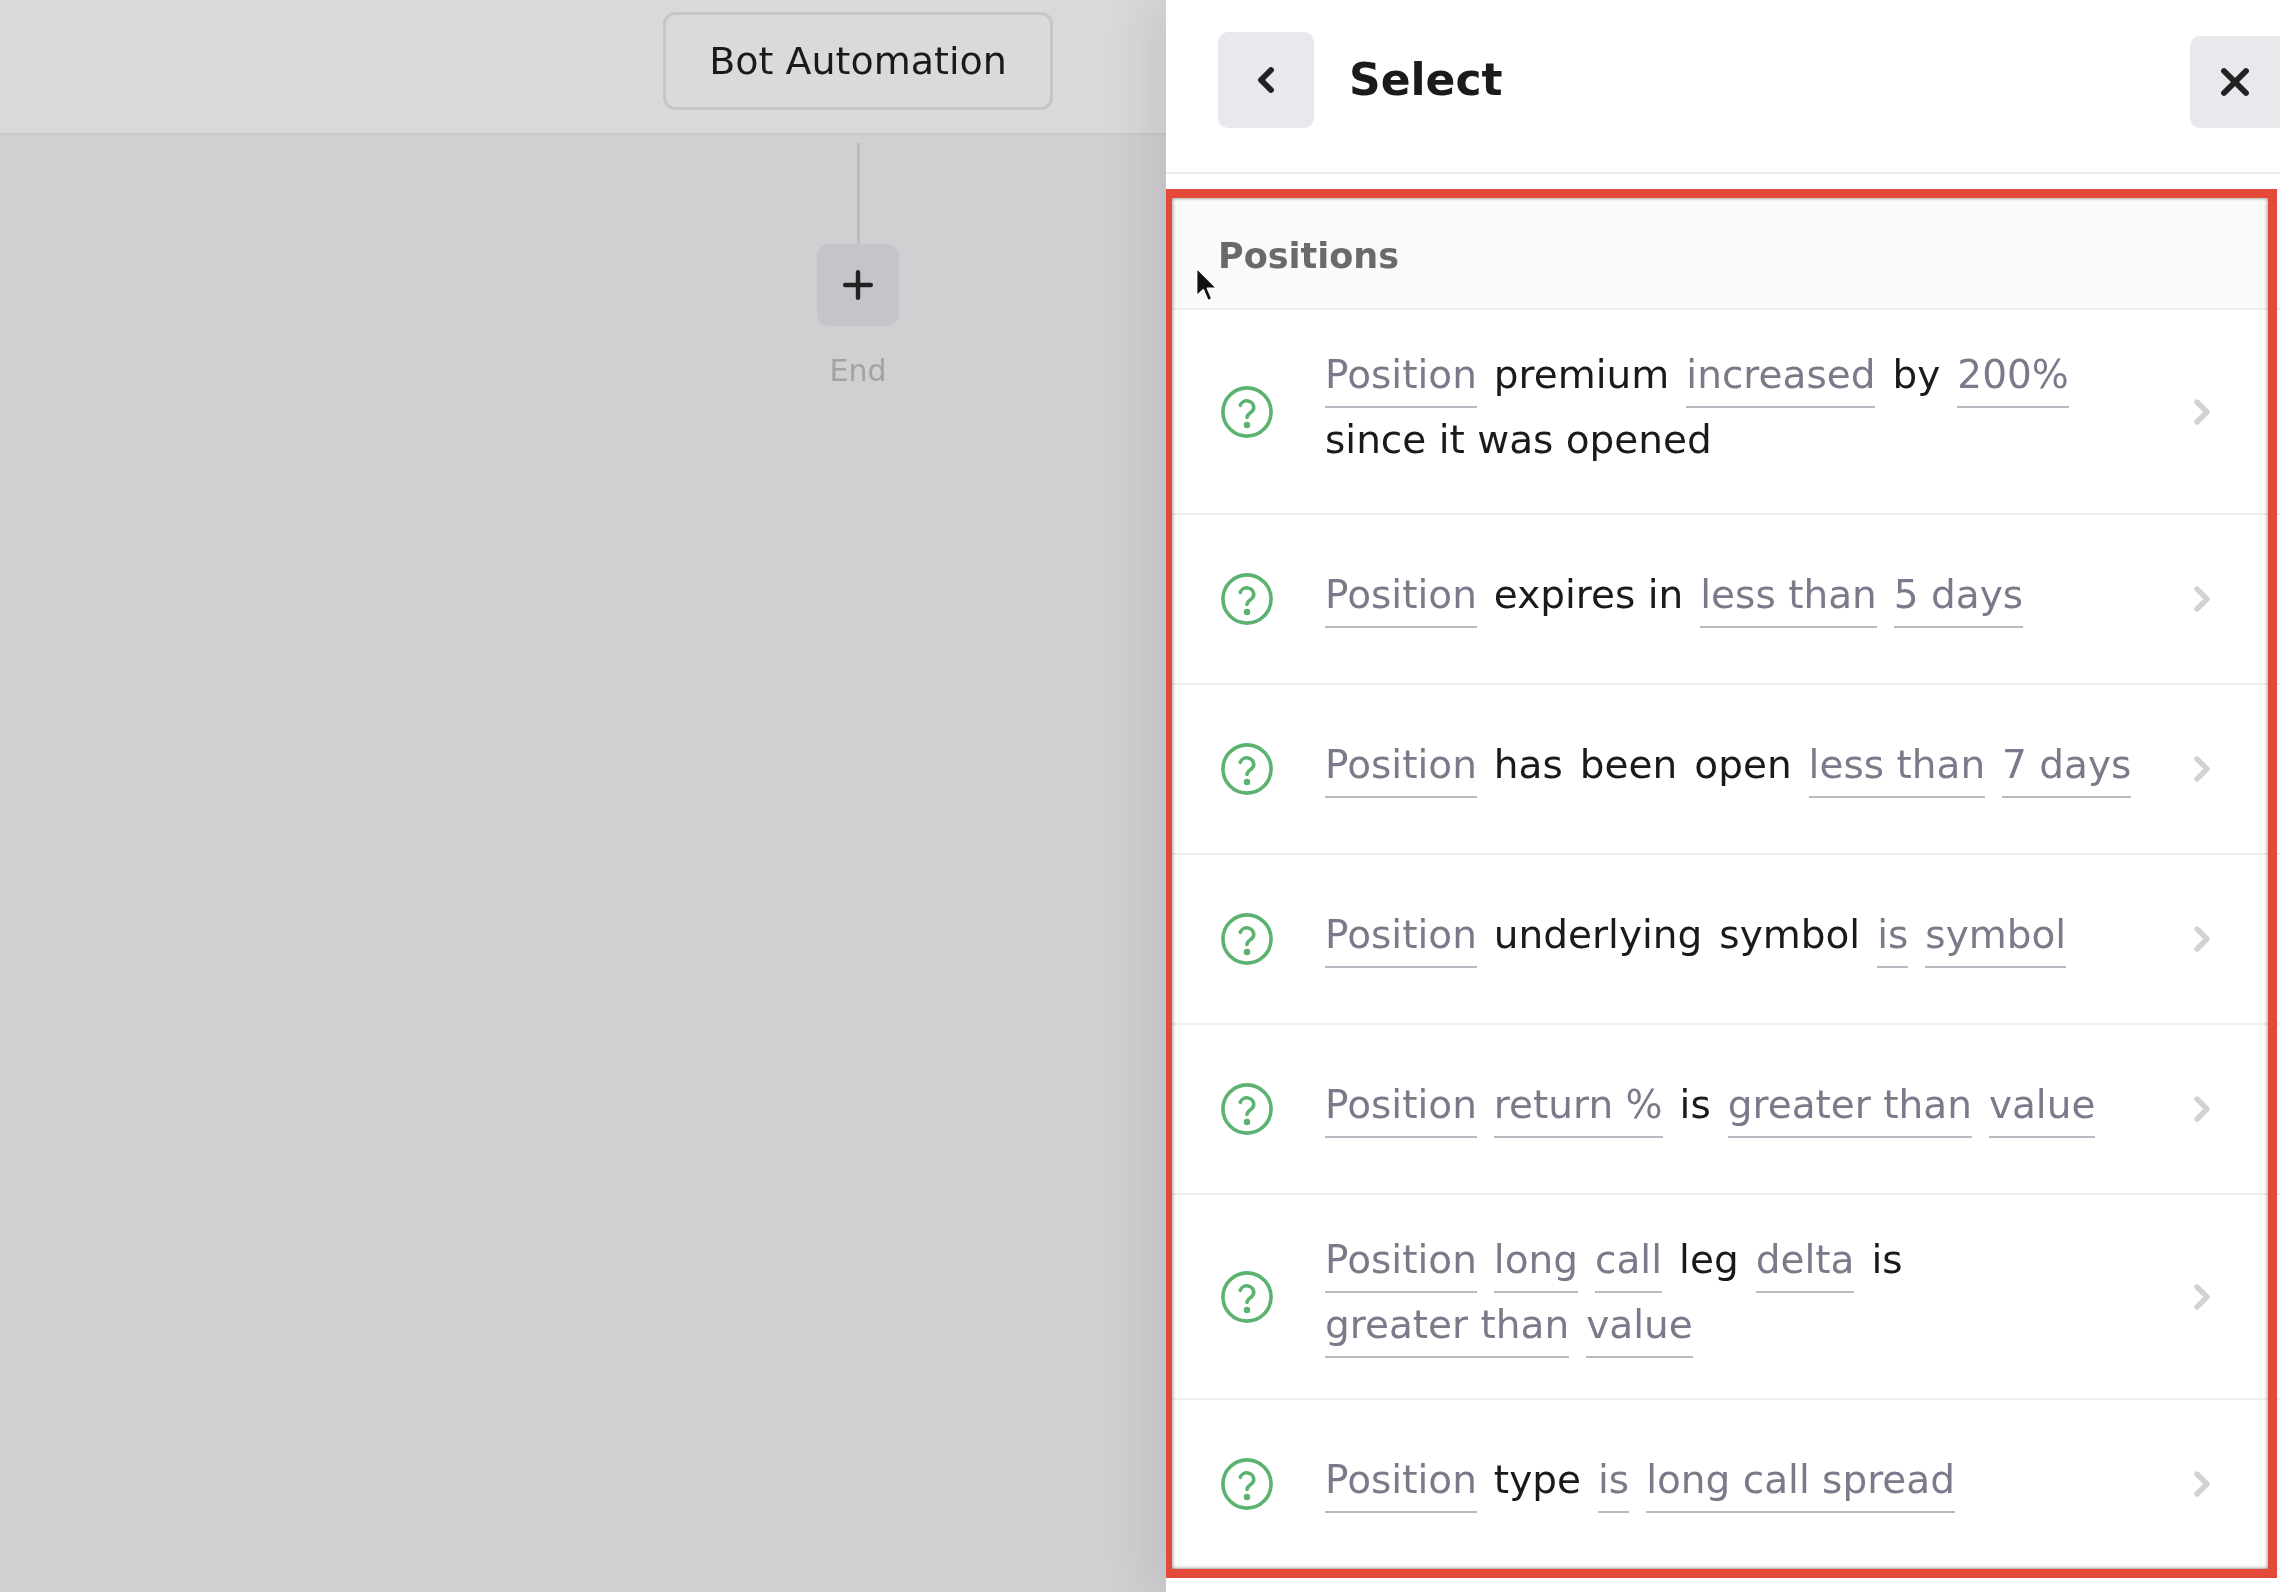 The height and width of the screenshot is (1592, 2280). What do you see at coordinates (1598, 935) in the screenshot?
I see `condition-text: underlying` at bounding box center [1598, 935].